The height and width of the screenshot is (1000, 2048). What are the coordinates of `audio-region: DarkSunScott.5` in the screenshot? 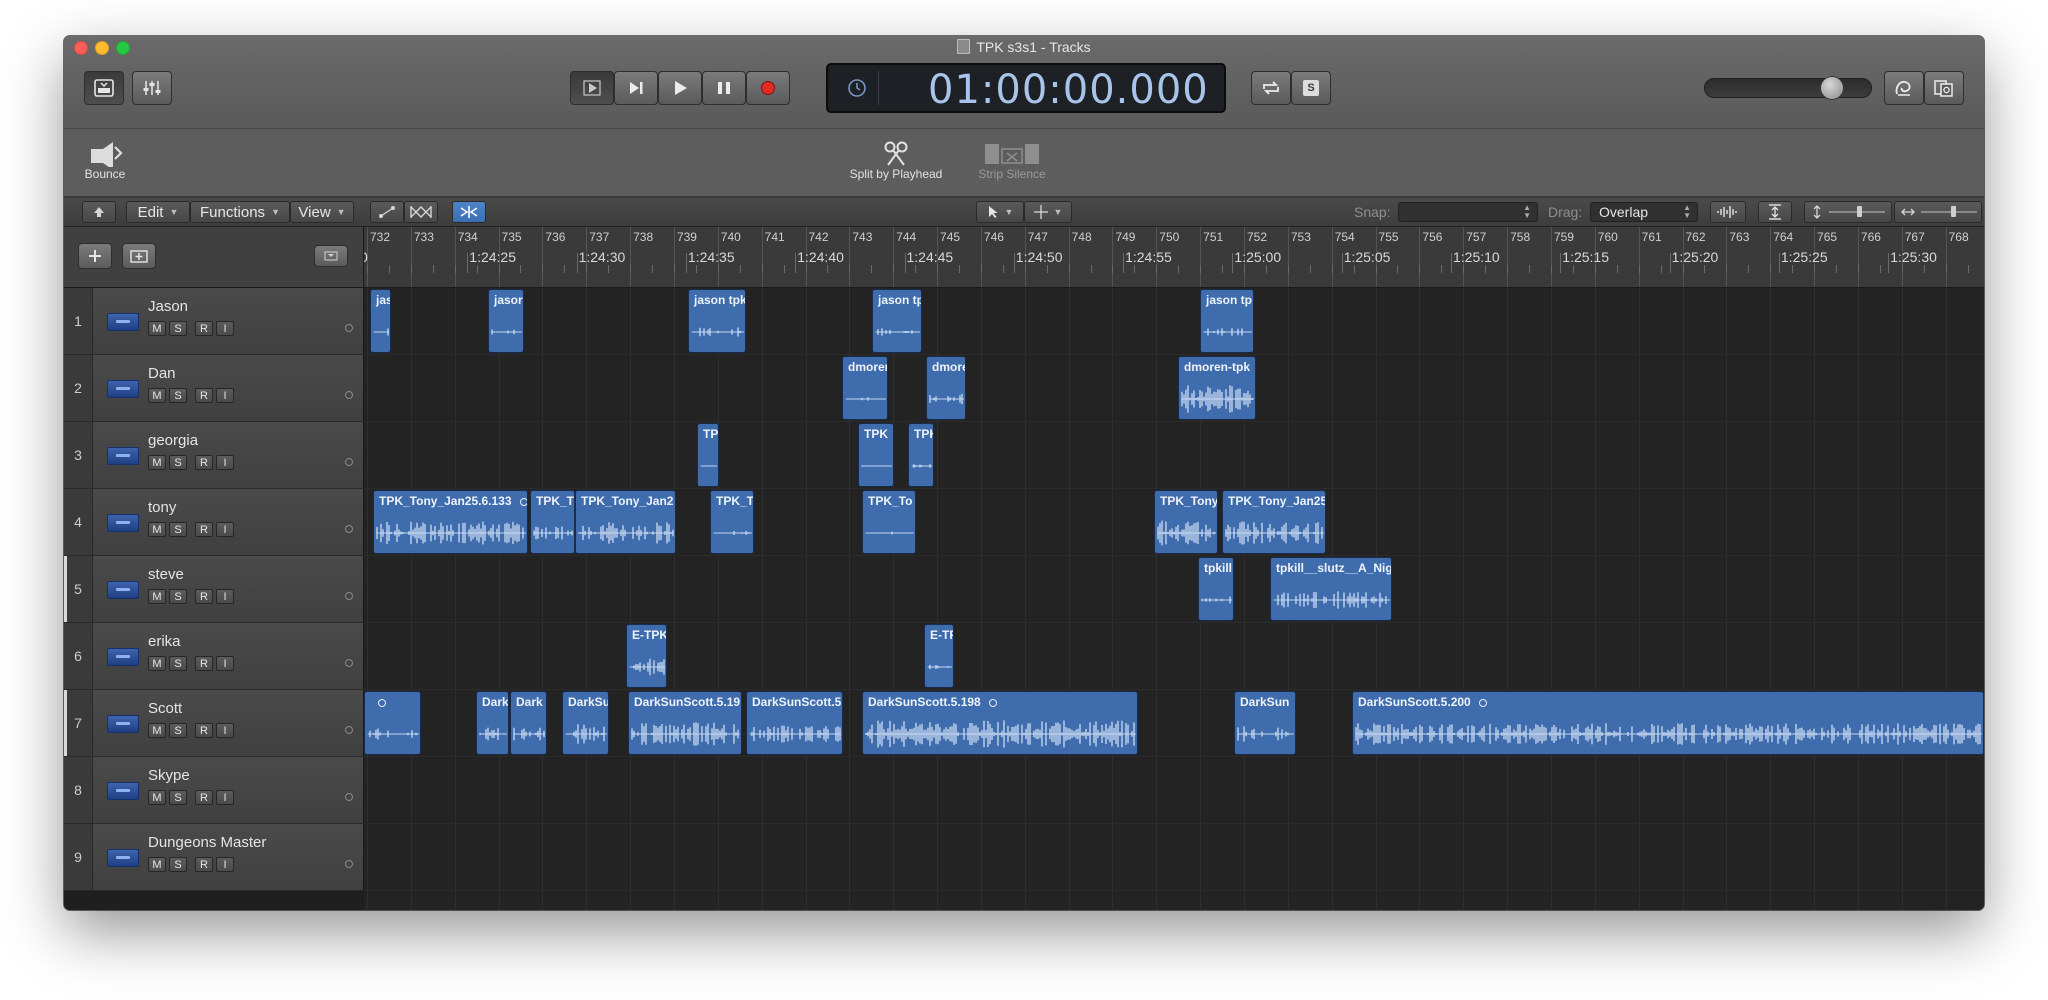 It's located at (794, 723).